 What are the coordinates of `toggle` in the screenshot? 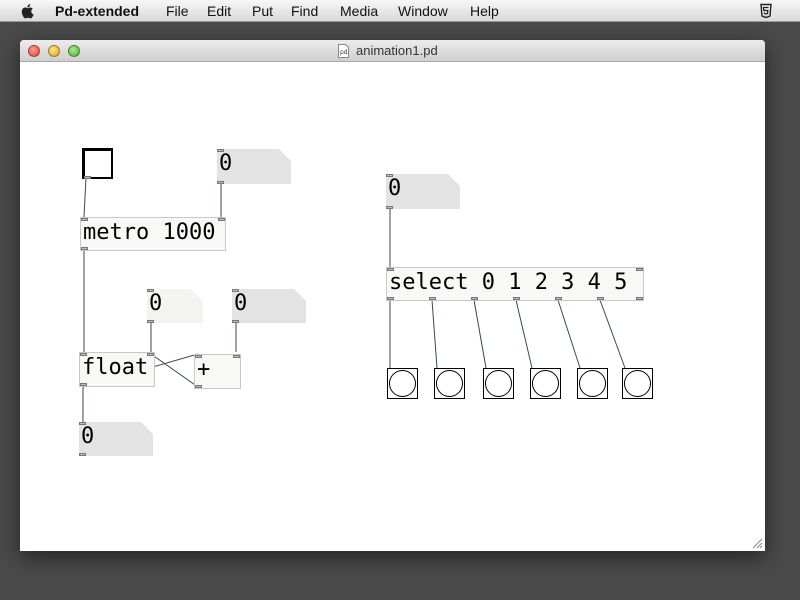 It's located at (97, 163).